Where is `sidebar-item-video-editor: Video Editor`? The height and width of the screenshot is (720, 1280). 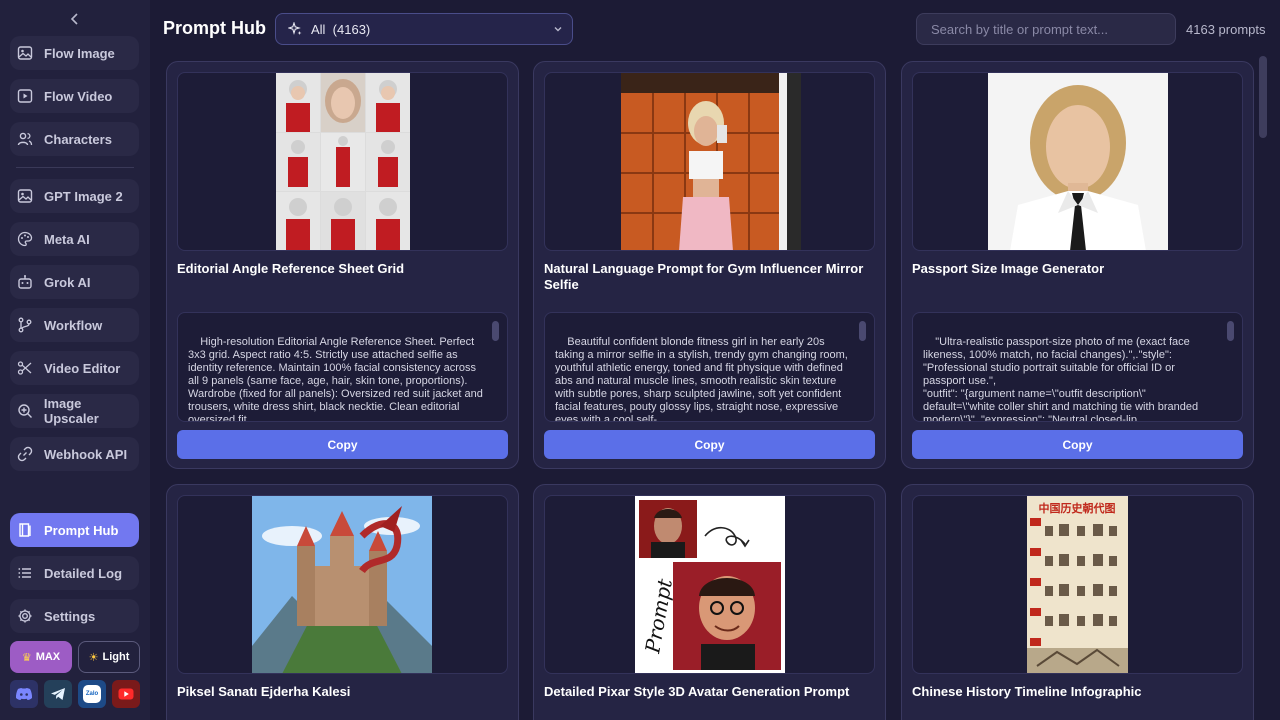
sidebar-item-video-editor: Video Editor is located at coordinates (74, 368).